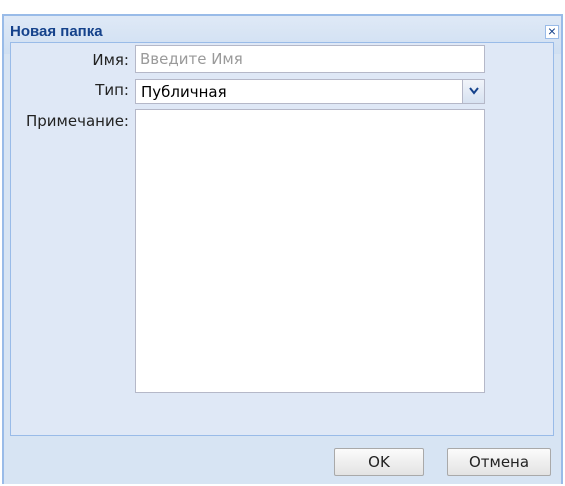  I want to click on dialog-footer: OK Отмена, so click(282, 461).